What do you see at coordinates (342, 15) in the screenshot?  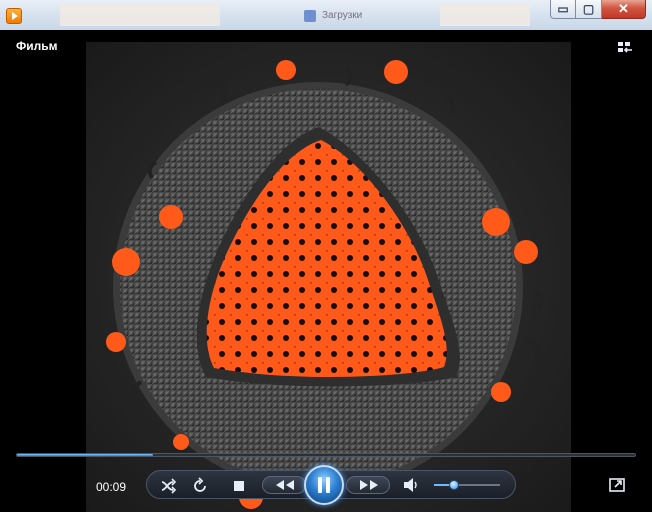 I see `background-downloads-label: Загрузки` at bounding box center [342, 15].